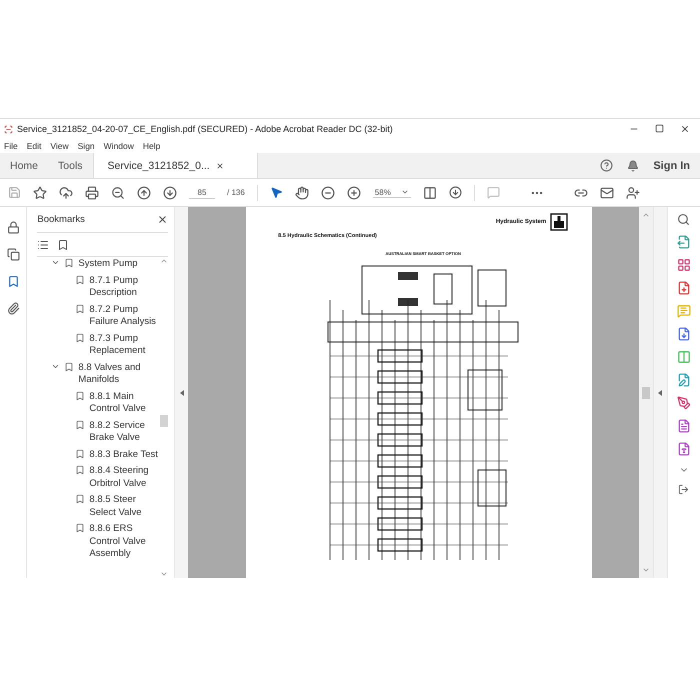 This screenshot has height=700, width=700. Describe the element at coordinates (685, 129) in the screenshot. I see `close-icon` at that location.